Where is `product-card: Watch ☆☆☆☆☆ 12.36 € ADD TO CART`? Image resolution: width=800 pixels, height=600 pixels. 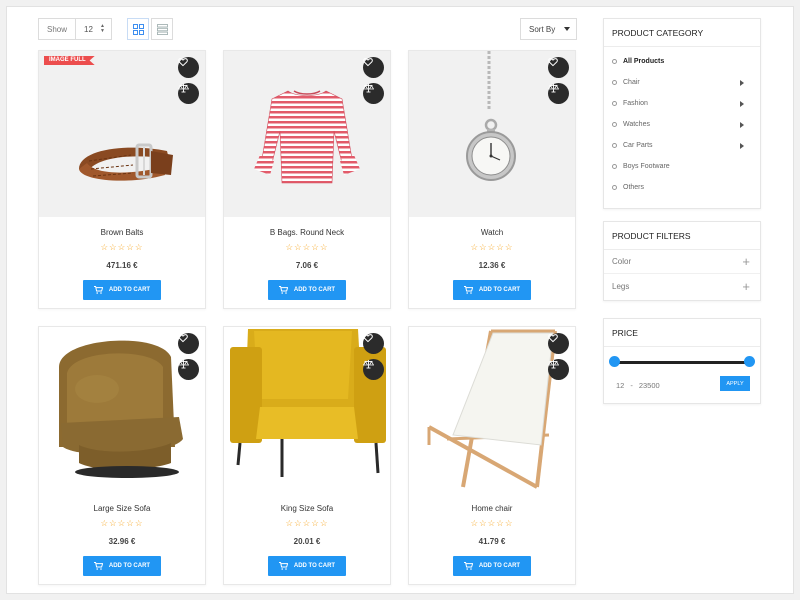
product-card: Watch ☆☆☆☆☆ 12.36 € ADD TO CART is located at coordinates (492, 179).